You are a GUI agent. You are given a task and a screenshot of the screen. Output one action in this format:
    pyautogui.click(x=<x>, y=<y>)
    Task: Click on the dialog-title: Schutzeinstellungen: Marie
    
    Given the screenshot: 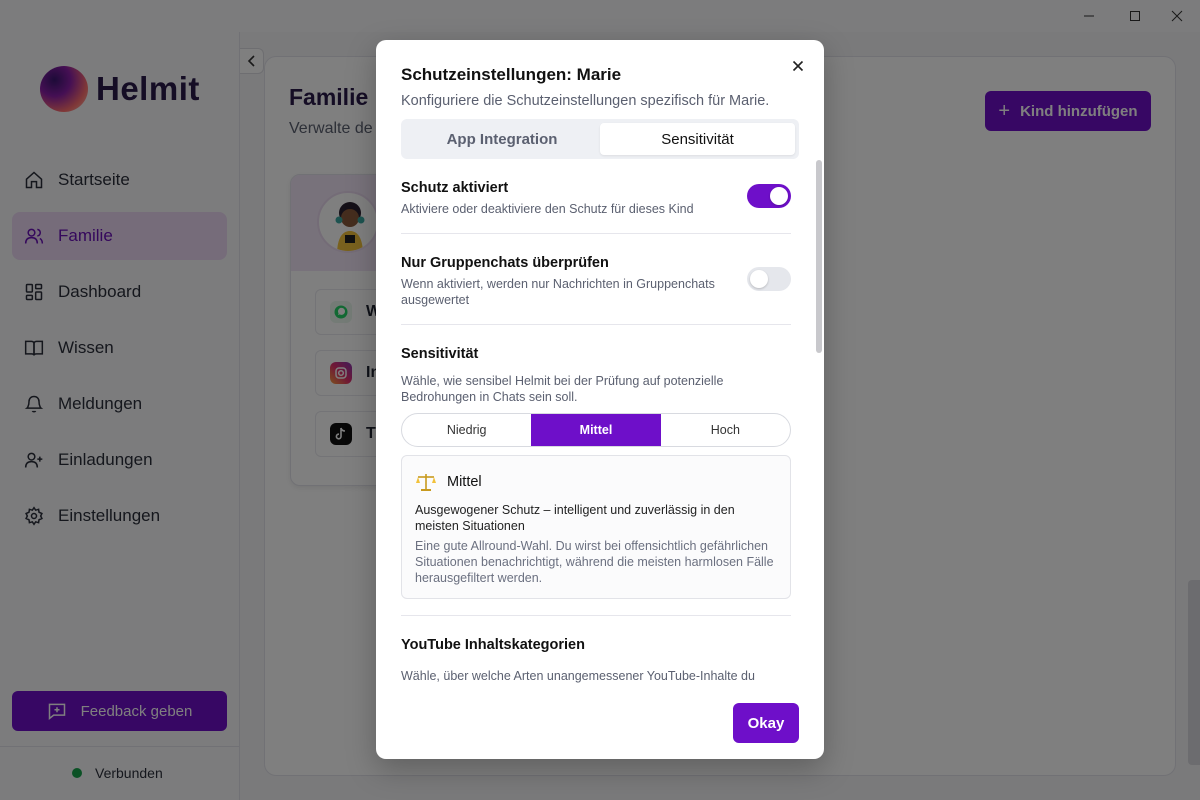 What is the action you would take?
    pyautogui.click(x=511, y=74)
    